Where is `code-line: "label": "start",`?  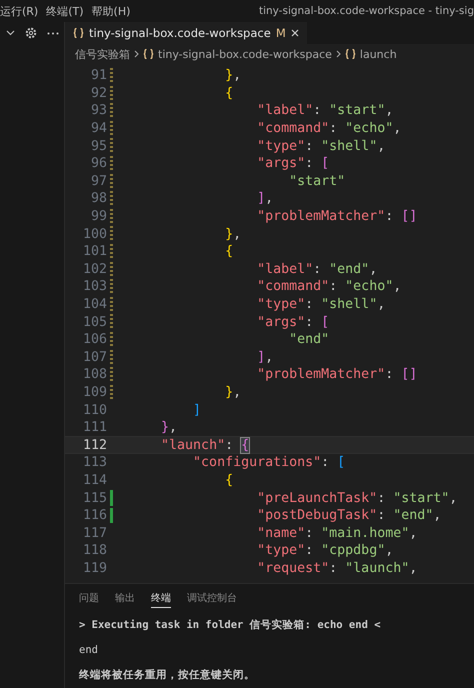 code-line: "label": "start", is located at coordinates (325, 110).